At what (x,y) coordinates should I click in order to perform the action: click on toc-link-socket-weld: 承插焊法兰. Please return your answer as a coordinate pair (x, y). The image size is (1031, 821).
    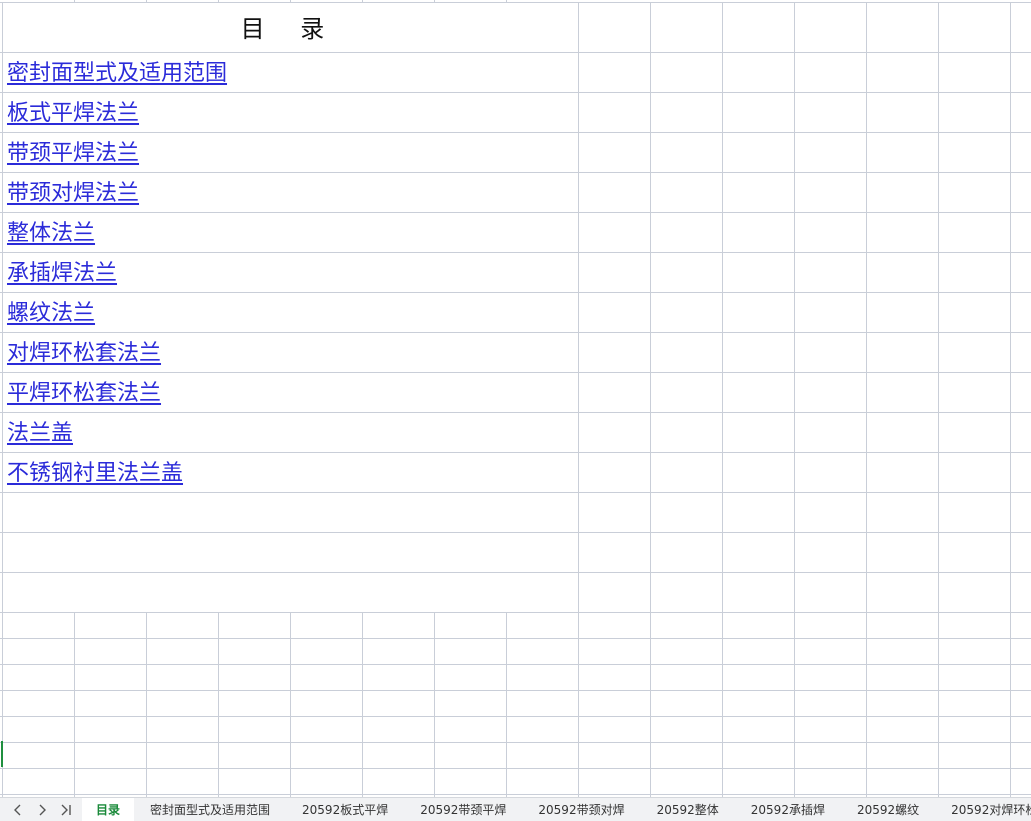
    Looking at the image, I should click on (62, 274).